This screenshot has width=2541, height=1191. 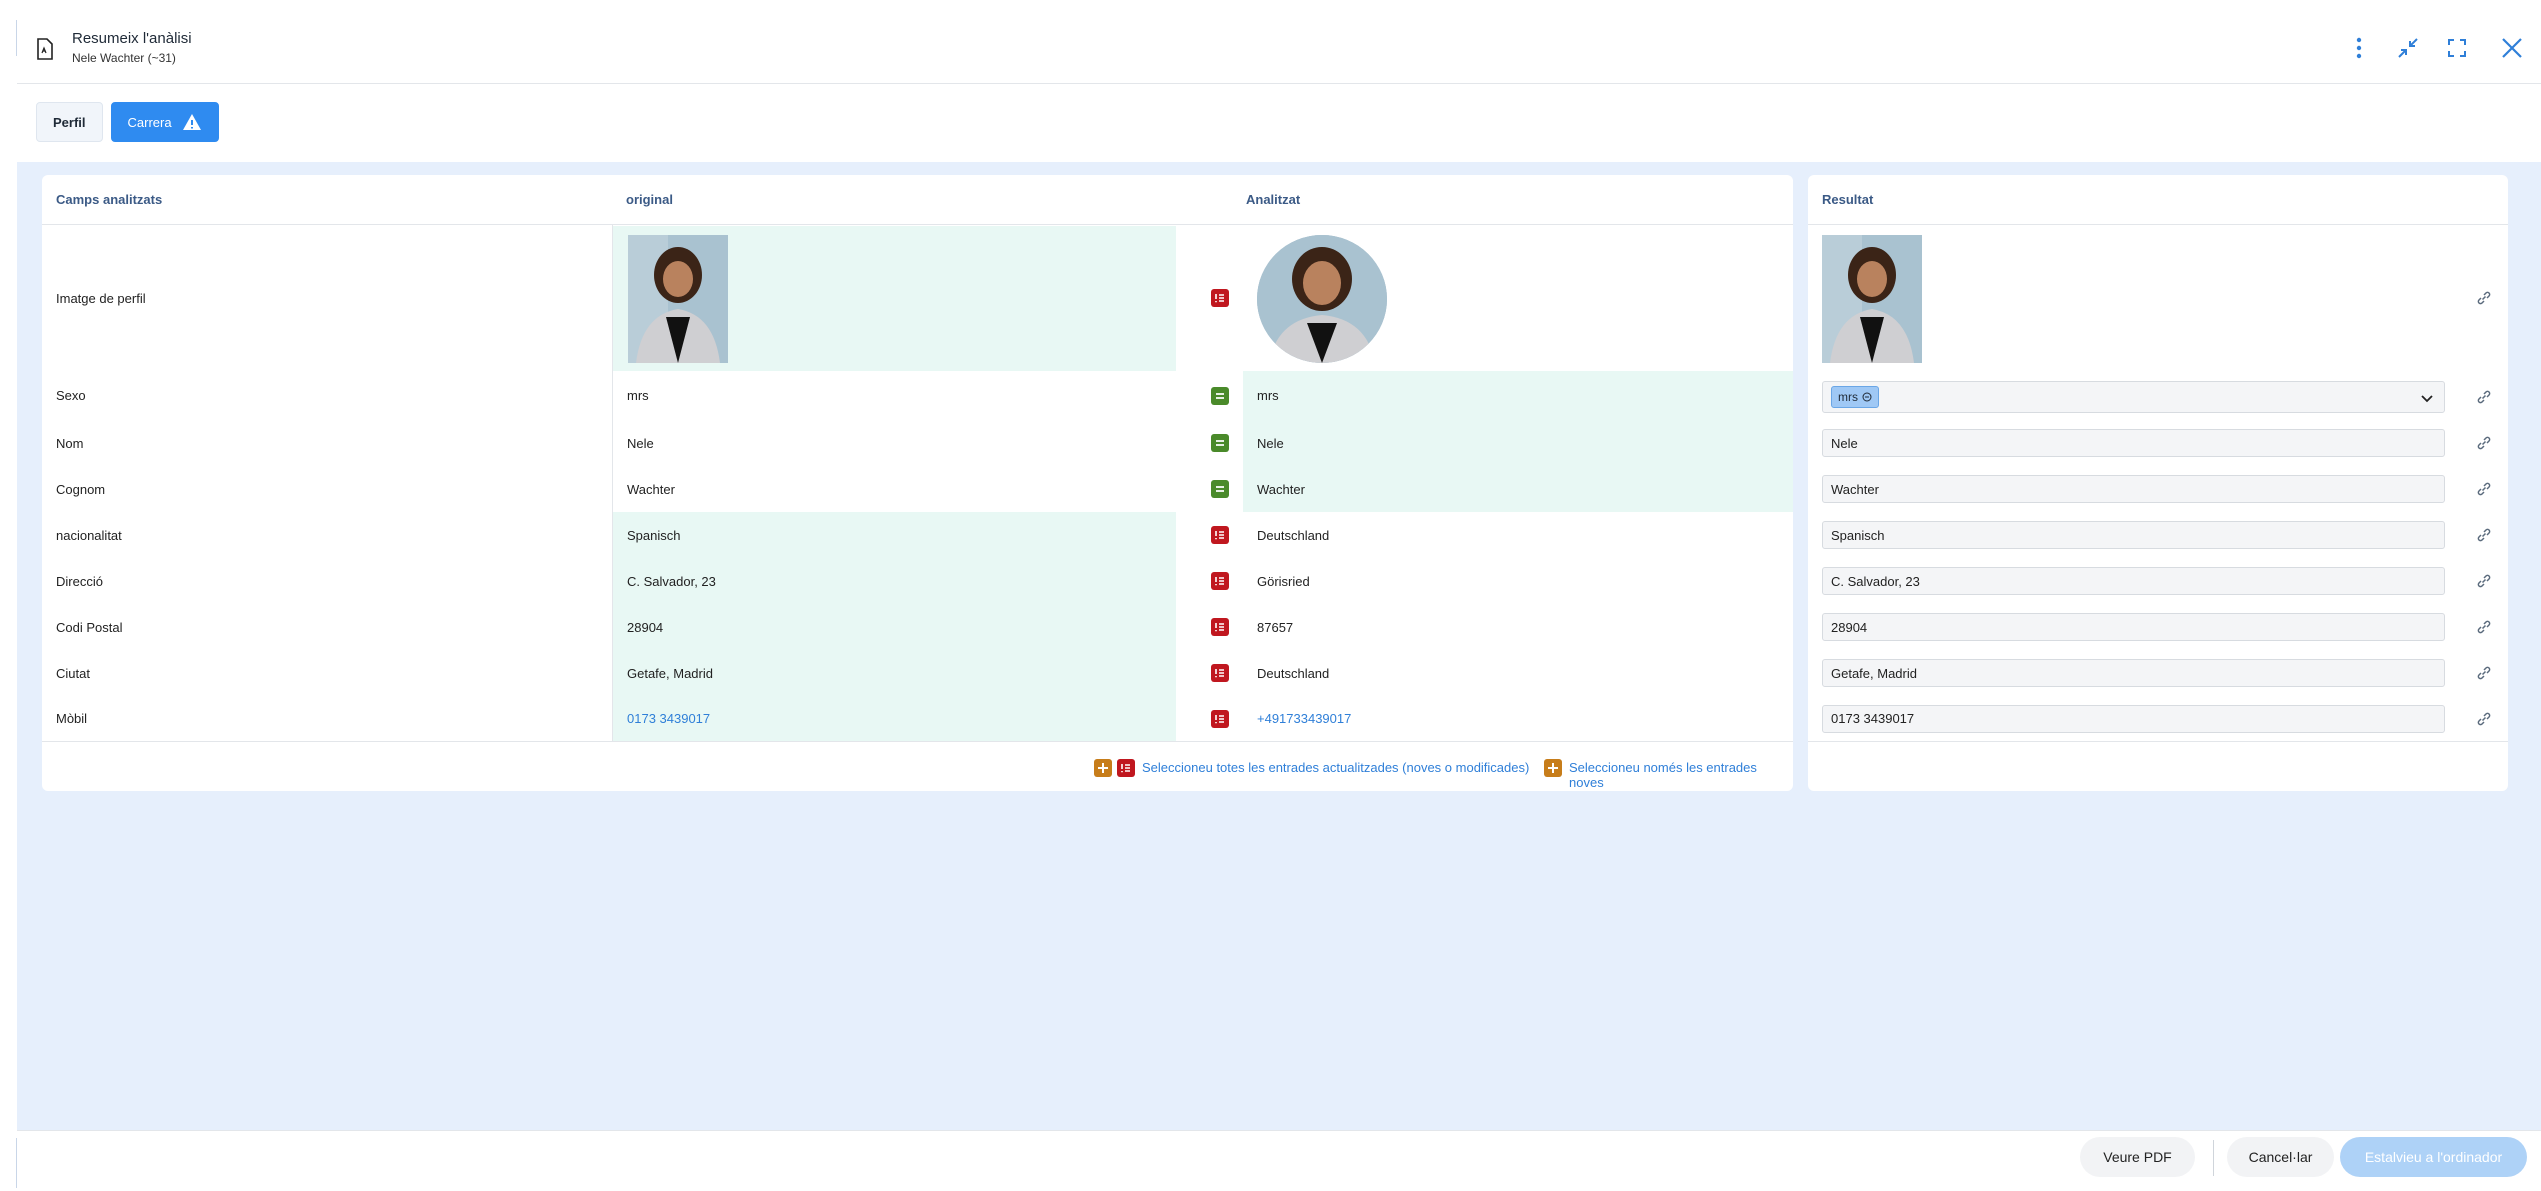 I want to click on save-to-computer-button: Estalvieu a l'ordinador, so click(x=2433, y=1157).